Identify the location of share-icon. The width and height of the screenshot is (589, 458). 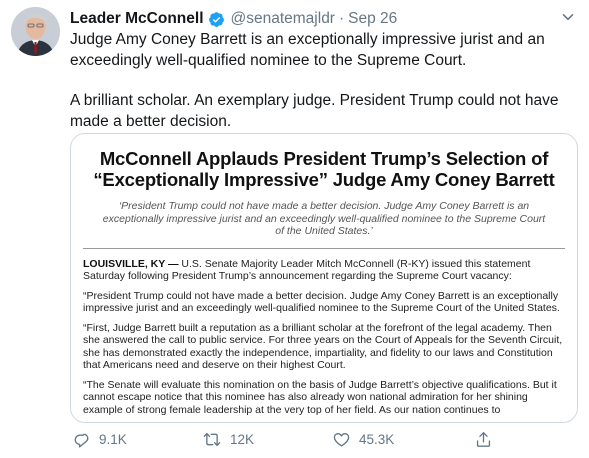
(483, 439).